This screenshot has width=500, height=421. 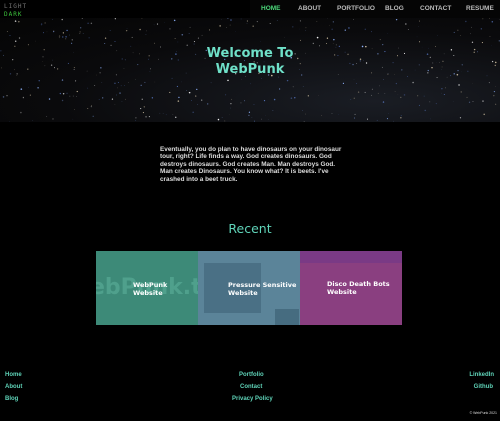 I want to click on footer-about: About, so click(x=13, y=387).